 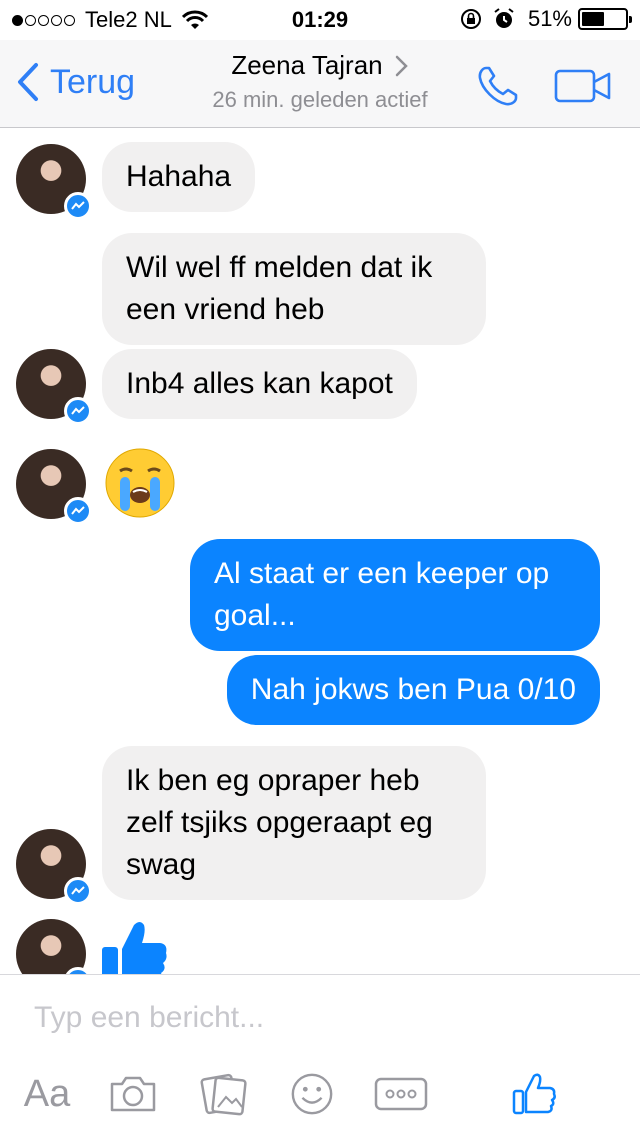 I want to click on back-button: Terug, so click(x=75, y=82).